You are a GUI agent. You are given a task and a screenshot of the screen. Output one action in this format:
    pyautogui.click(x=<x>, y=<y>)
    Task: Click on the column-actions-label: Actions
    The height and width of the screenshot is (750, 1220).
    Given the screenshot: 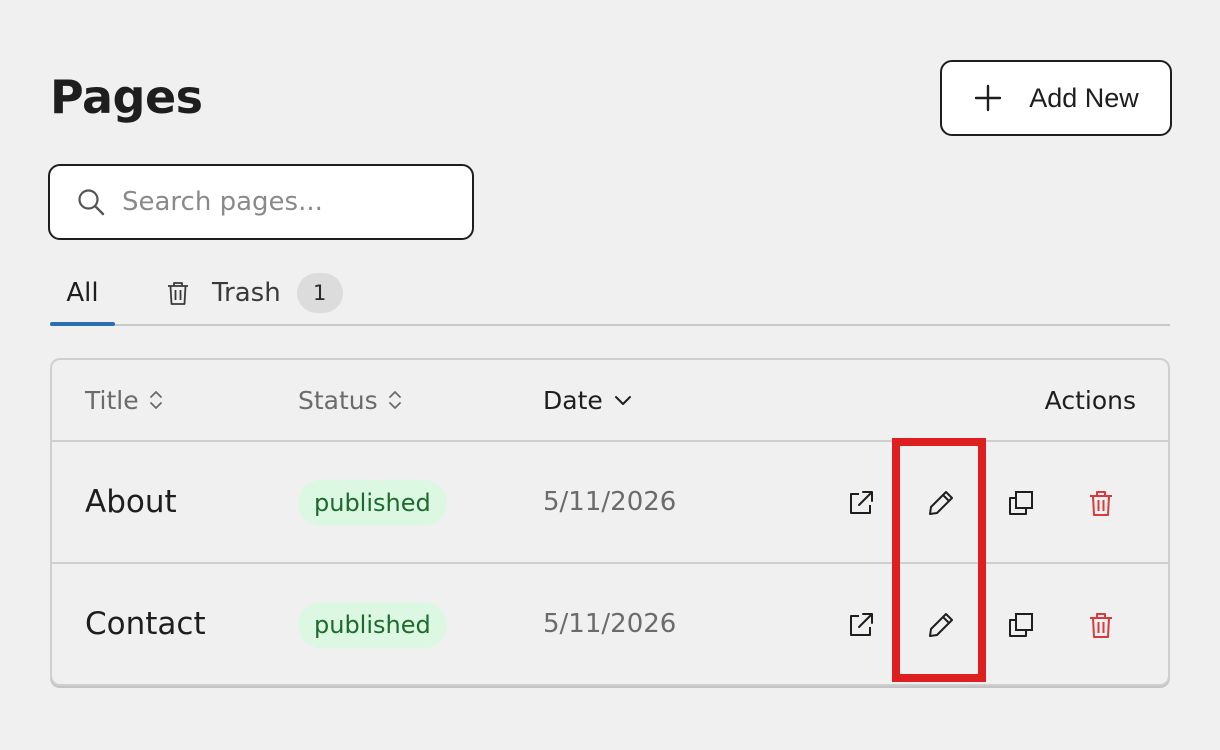 What is the action you would take?
    pyautogui.click(x=1090, y=400)
    